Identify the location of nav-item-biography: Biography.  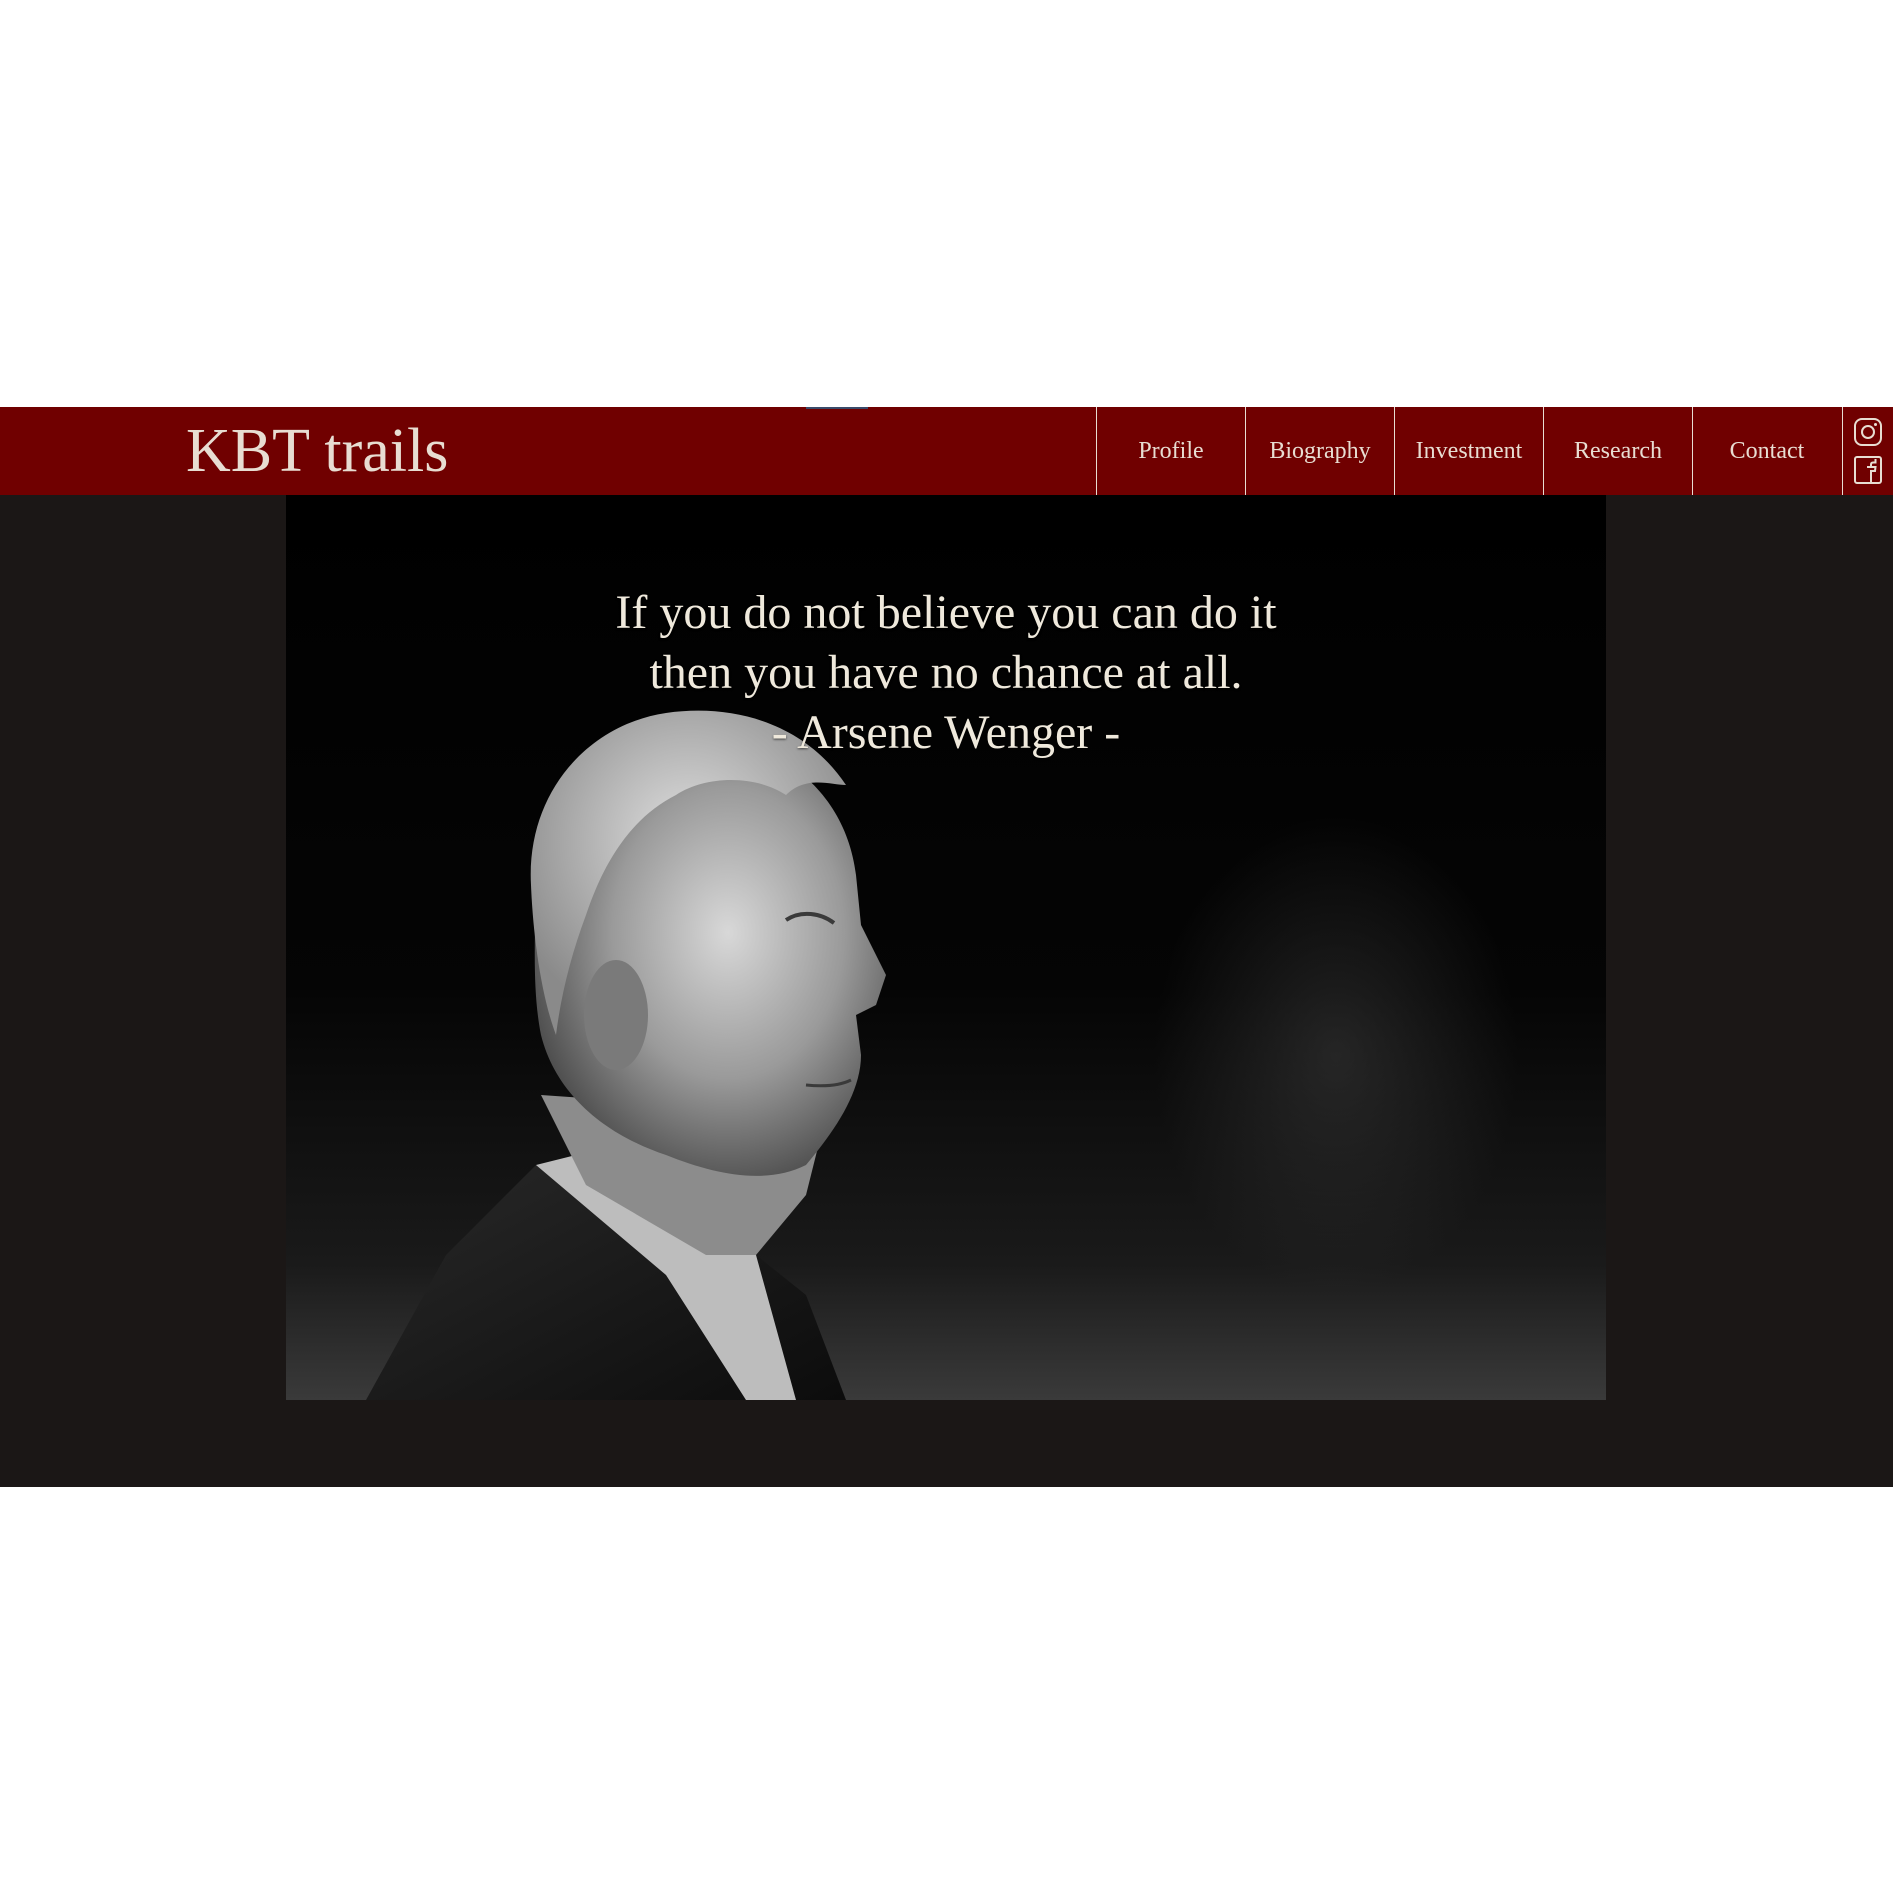
(1319, 451).